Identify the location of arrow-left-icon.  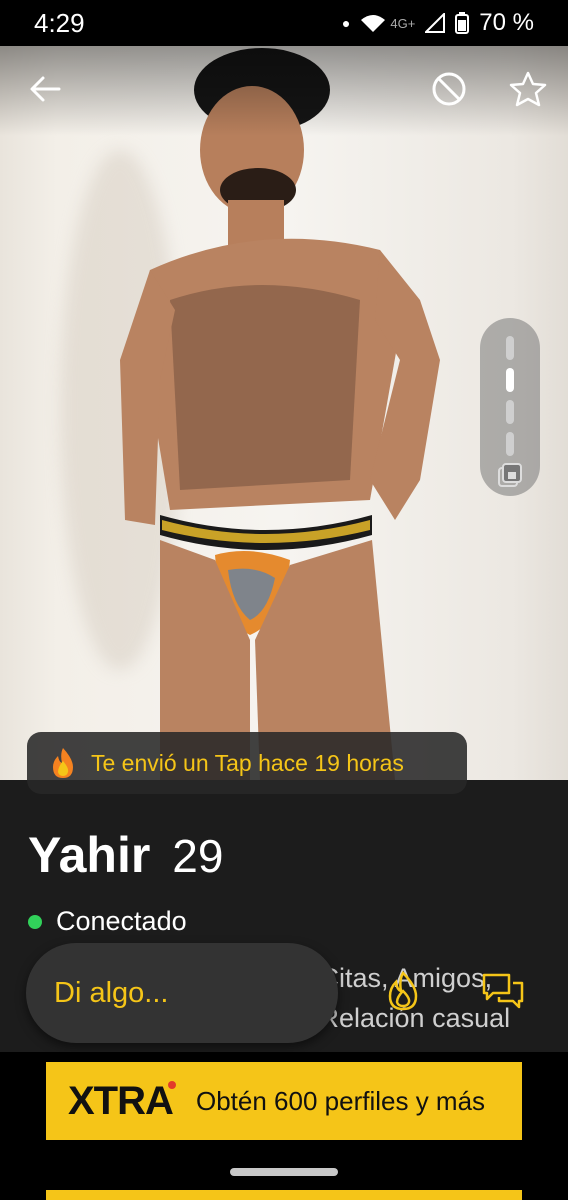
(45, 89).